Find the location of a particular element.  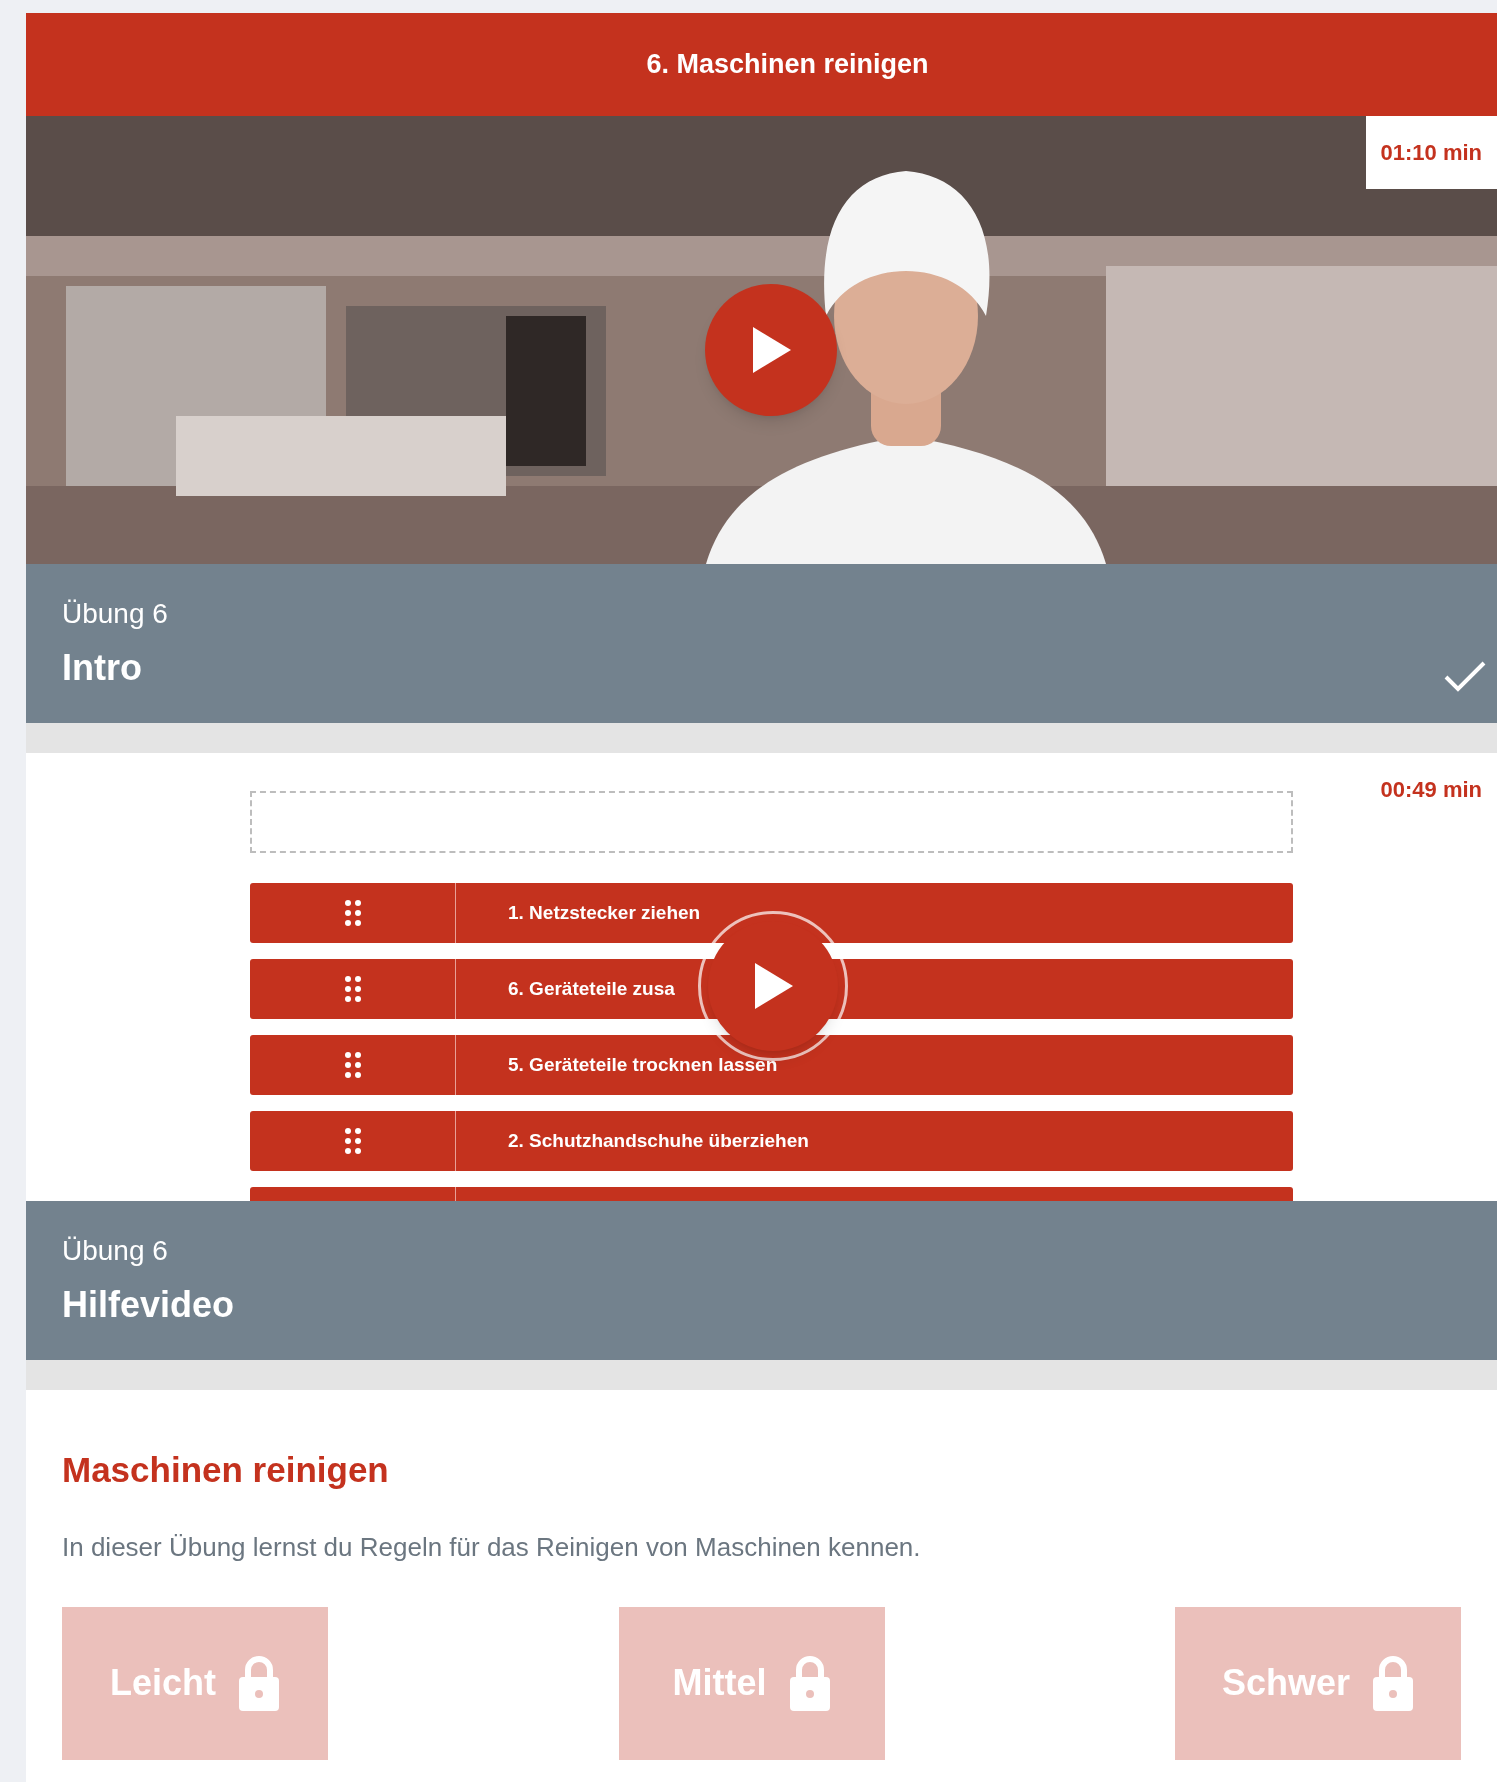

item-label: 2. Schutzhandschuhe überziehen is located at coordinates (658, 1140).